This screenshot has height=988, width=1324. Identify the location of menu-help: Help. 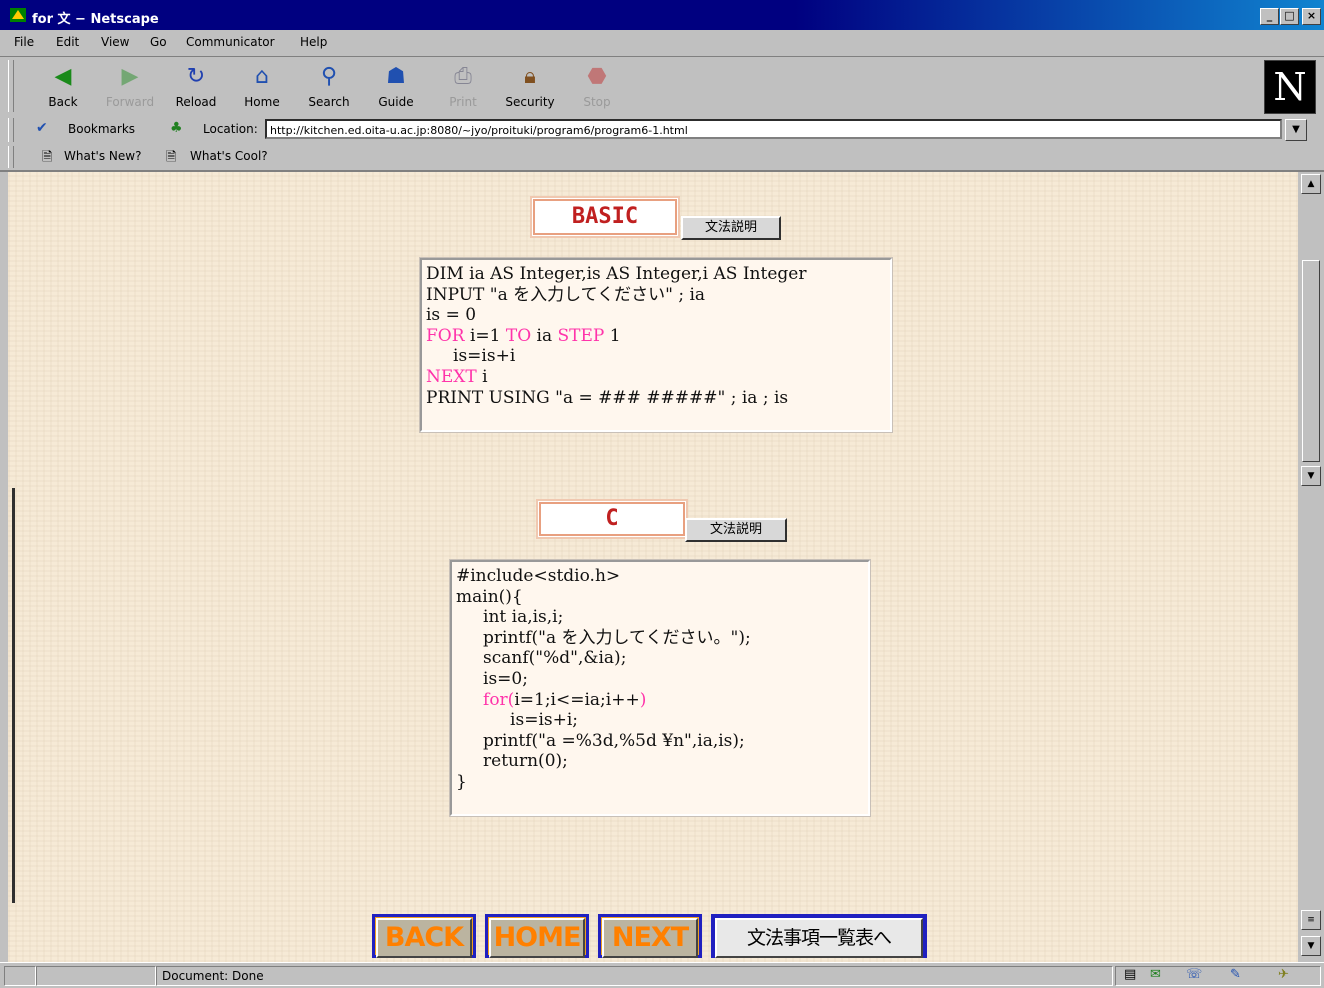
(313, 42).